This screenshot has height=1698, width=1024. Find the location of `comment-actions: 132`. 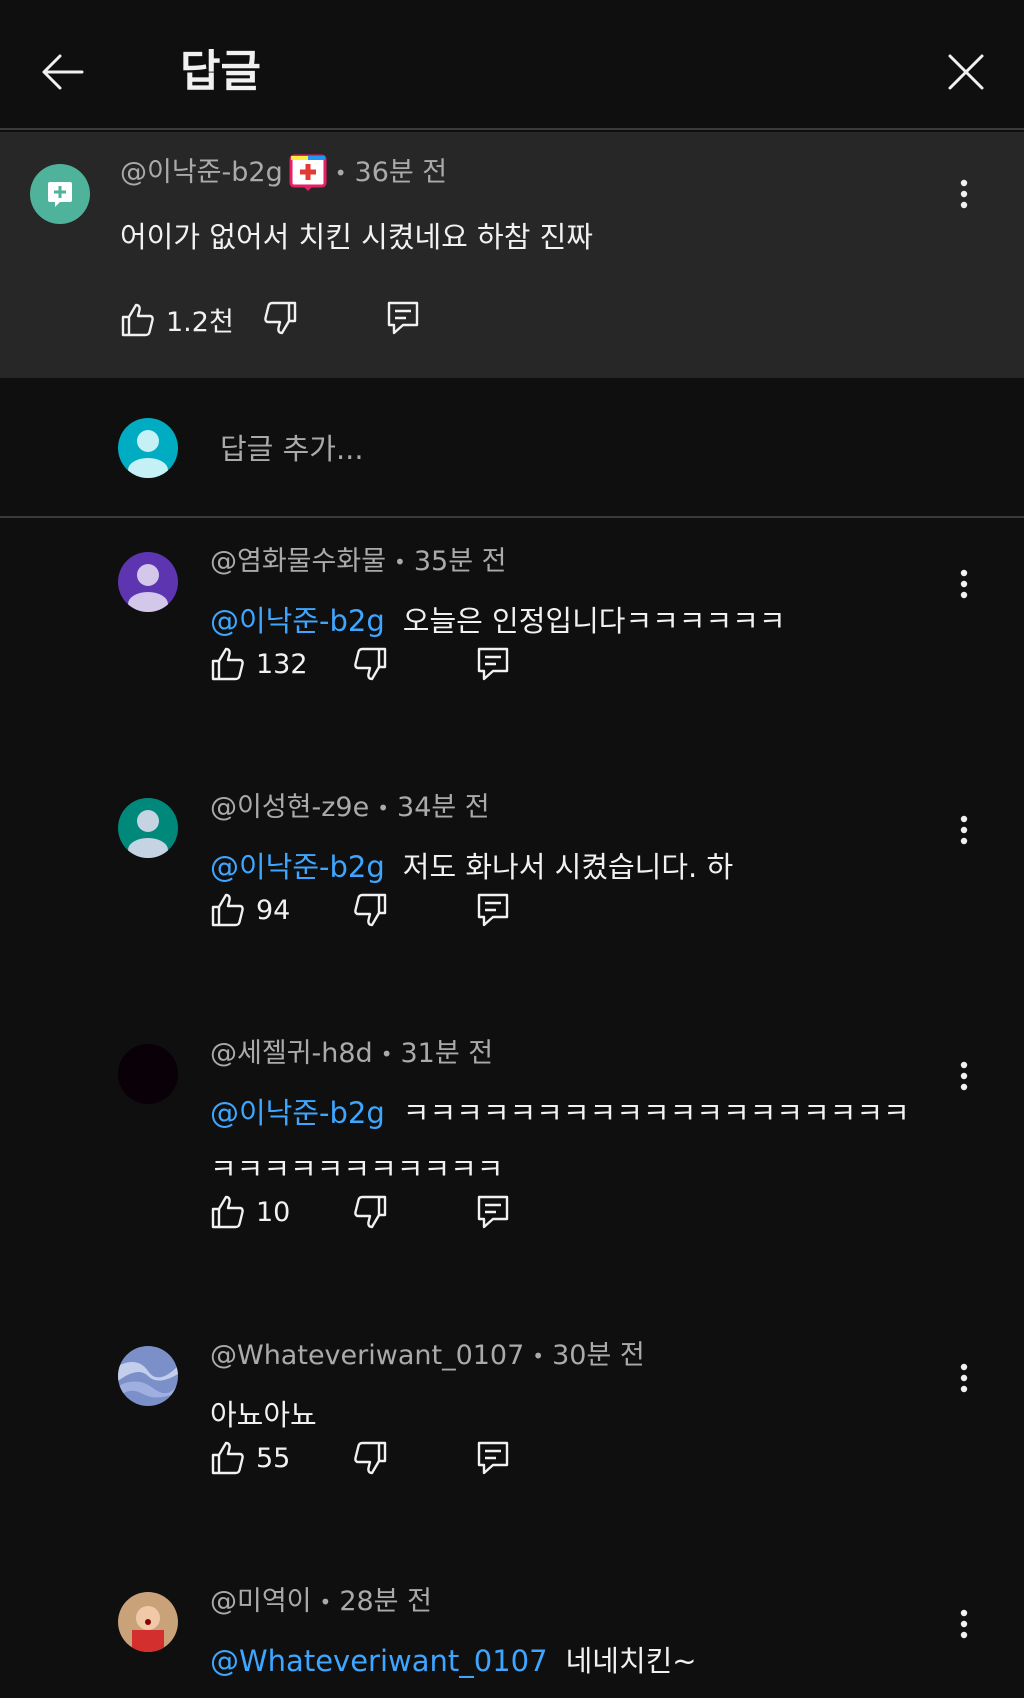

comment-actions: 132 is located at coordinates (370, 668).